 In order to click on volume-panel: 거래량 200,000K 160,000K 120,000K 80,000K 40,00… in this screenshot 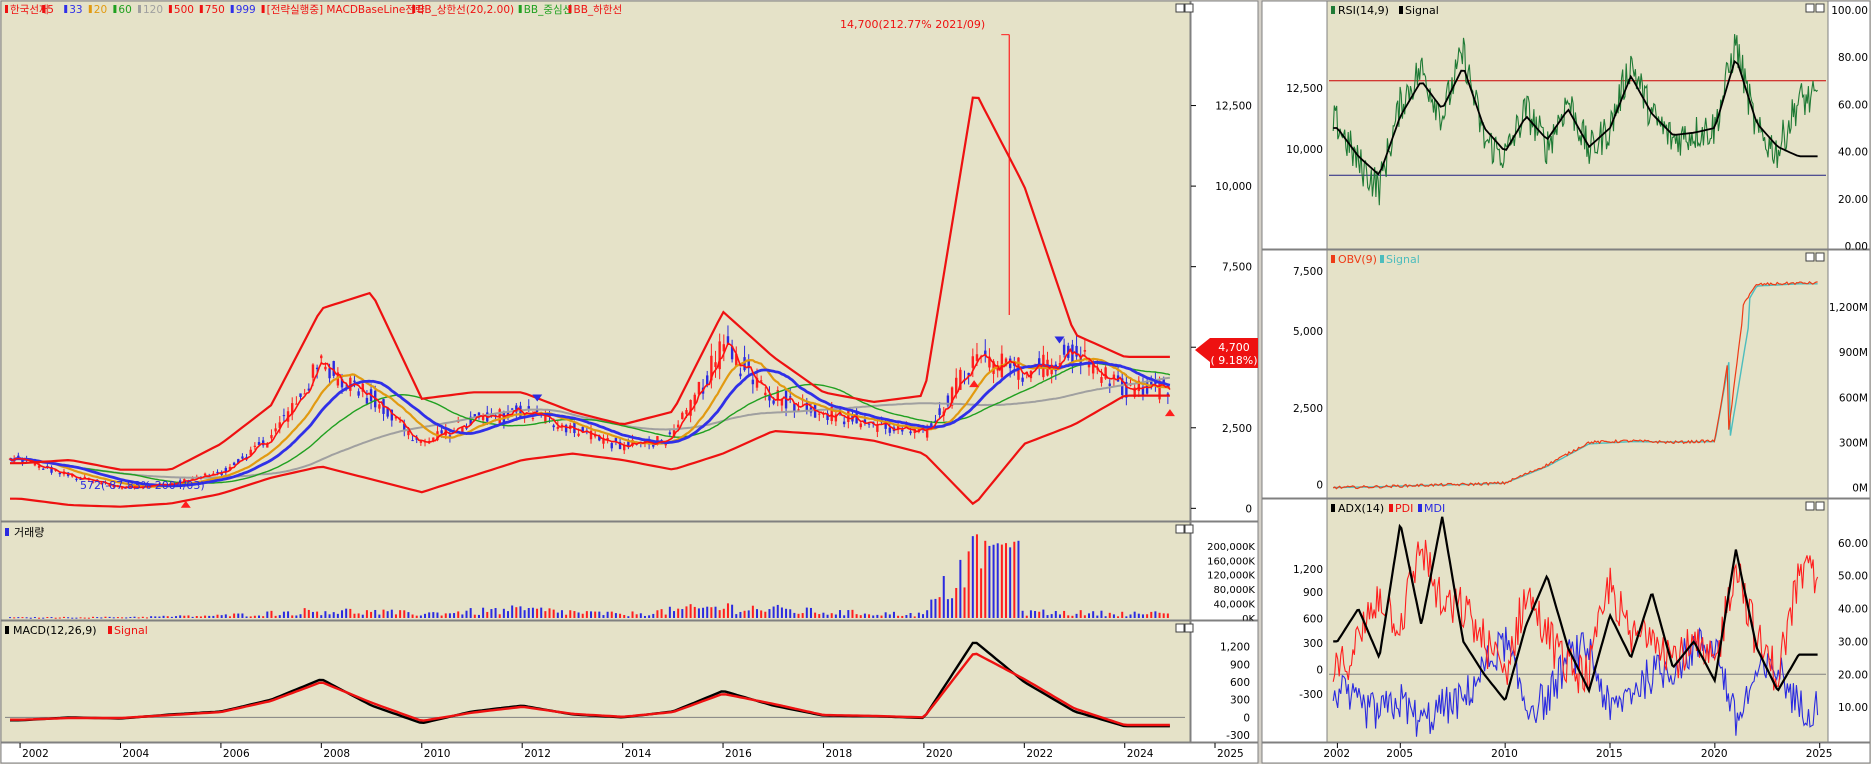, I will do `click(629, 573)`.